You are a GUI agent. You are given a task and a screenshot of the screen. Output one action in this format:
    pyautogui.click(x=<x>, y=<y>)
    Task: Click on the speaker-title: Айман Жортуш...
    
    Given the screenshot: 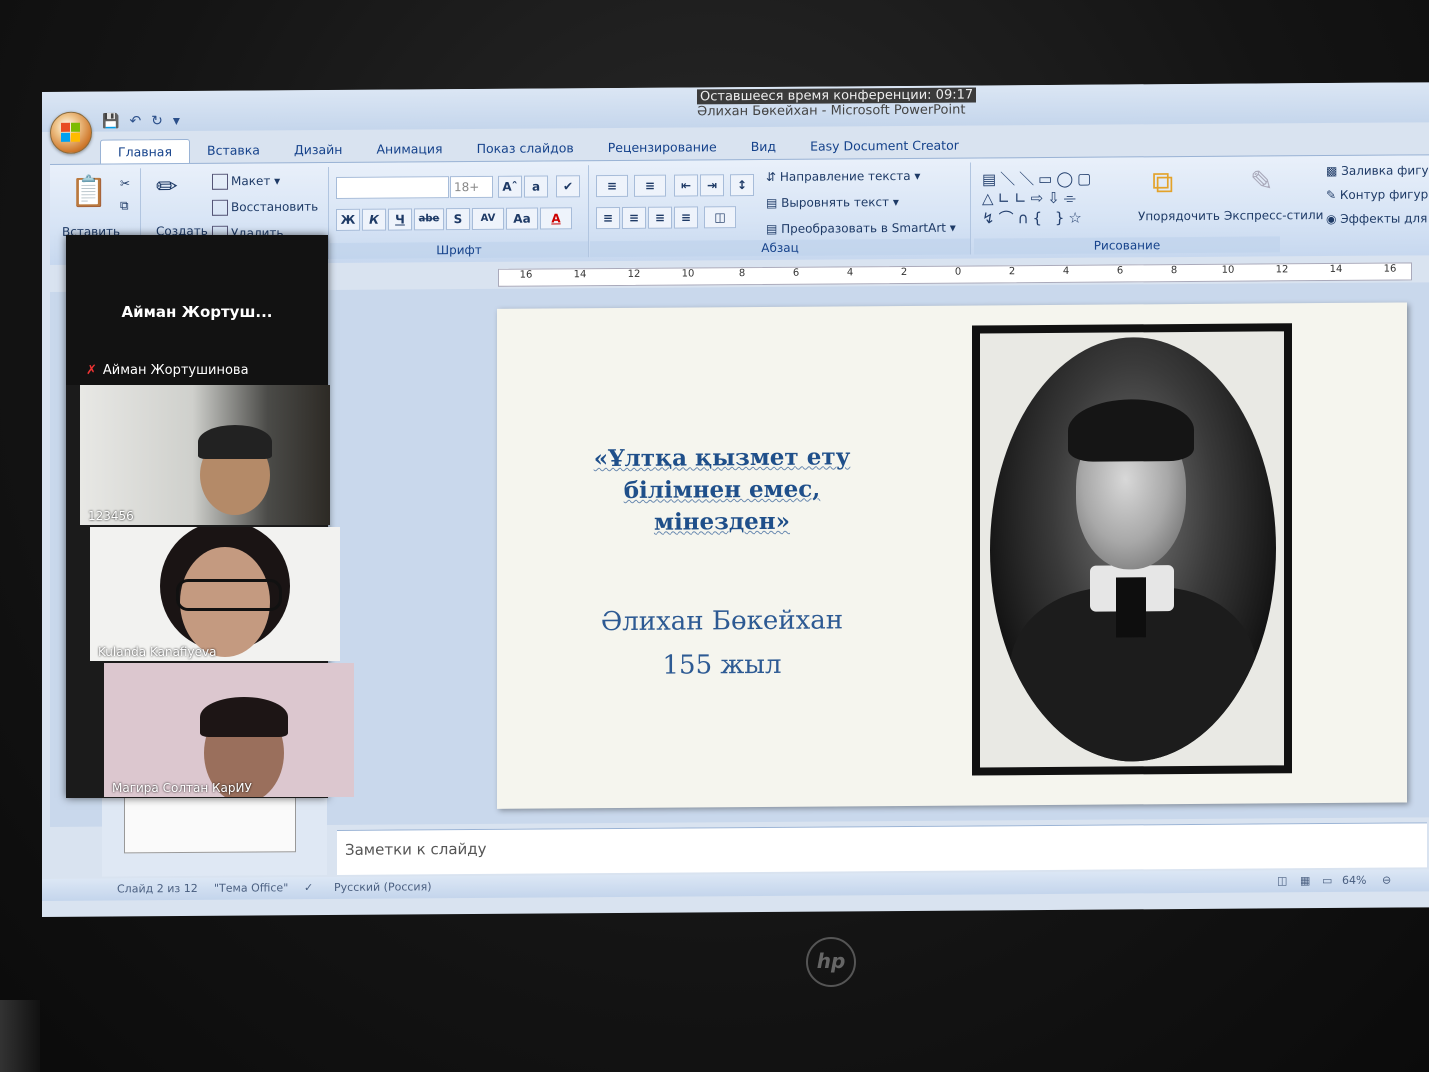 What is the action you would take?
    pyautogui.click(x=197, y=312)
    